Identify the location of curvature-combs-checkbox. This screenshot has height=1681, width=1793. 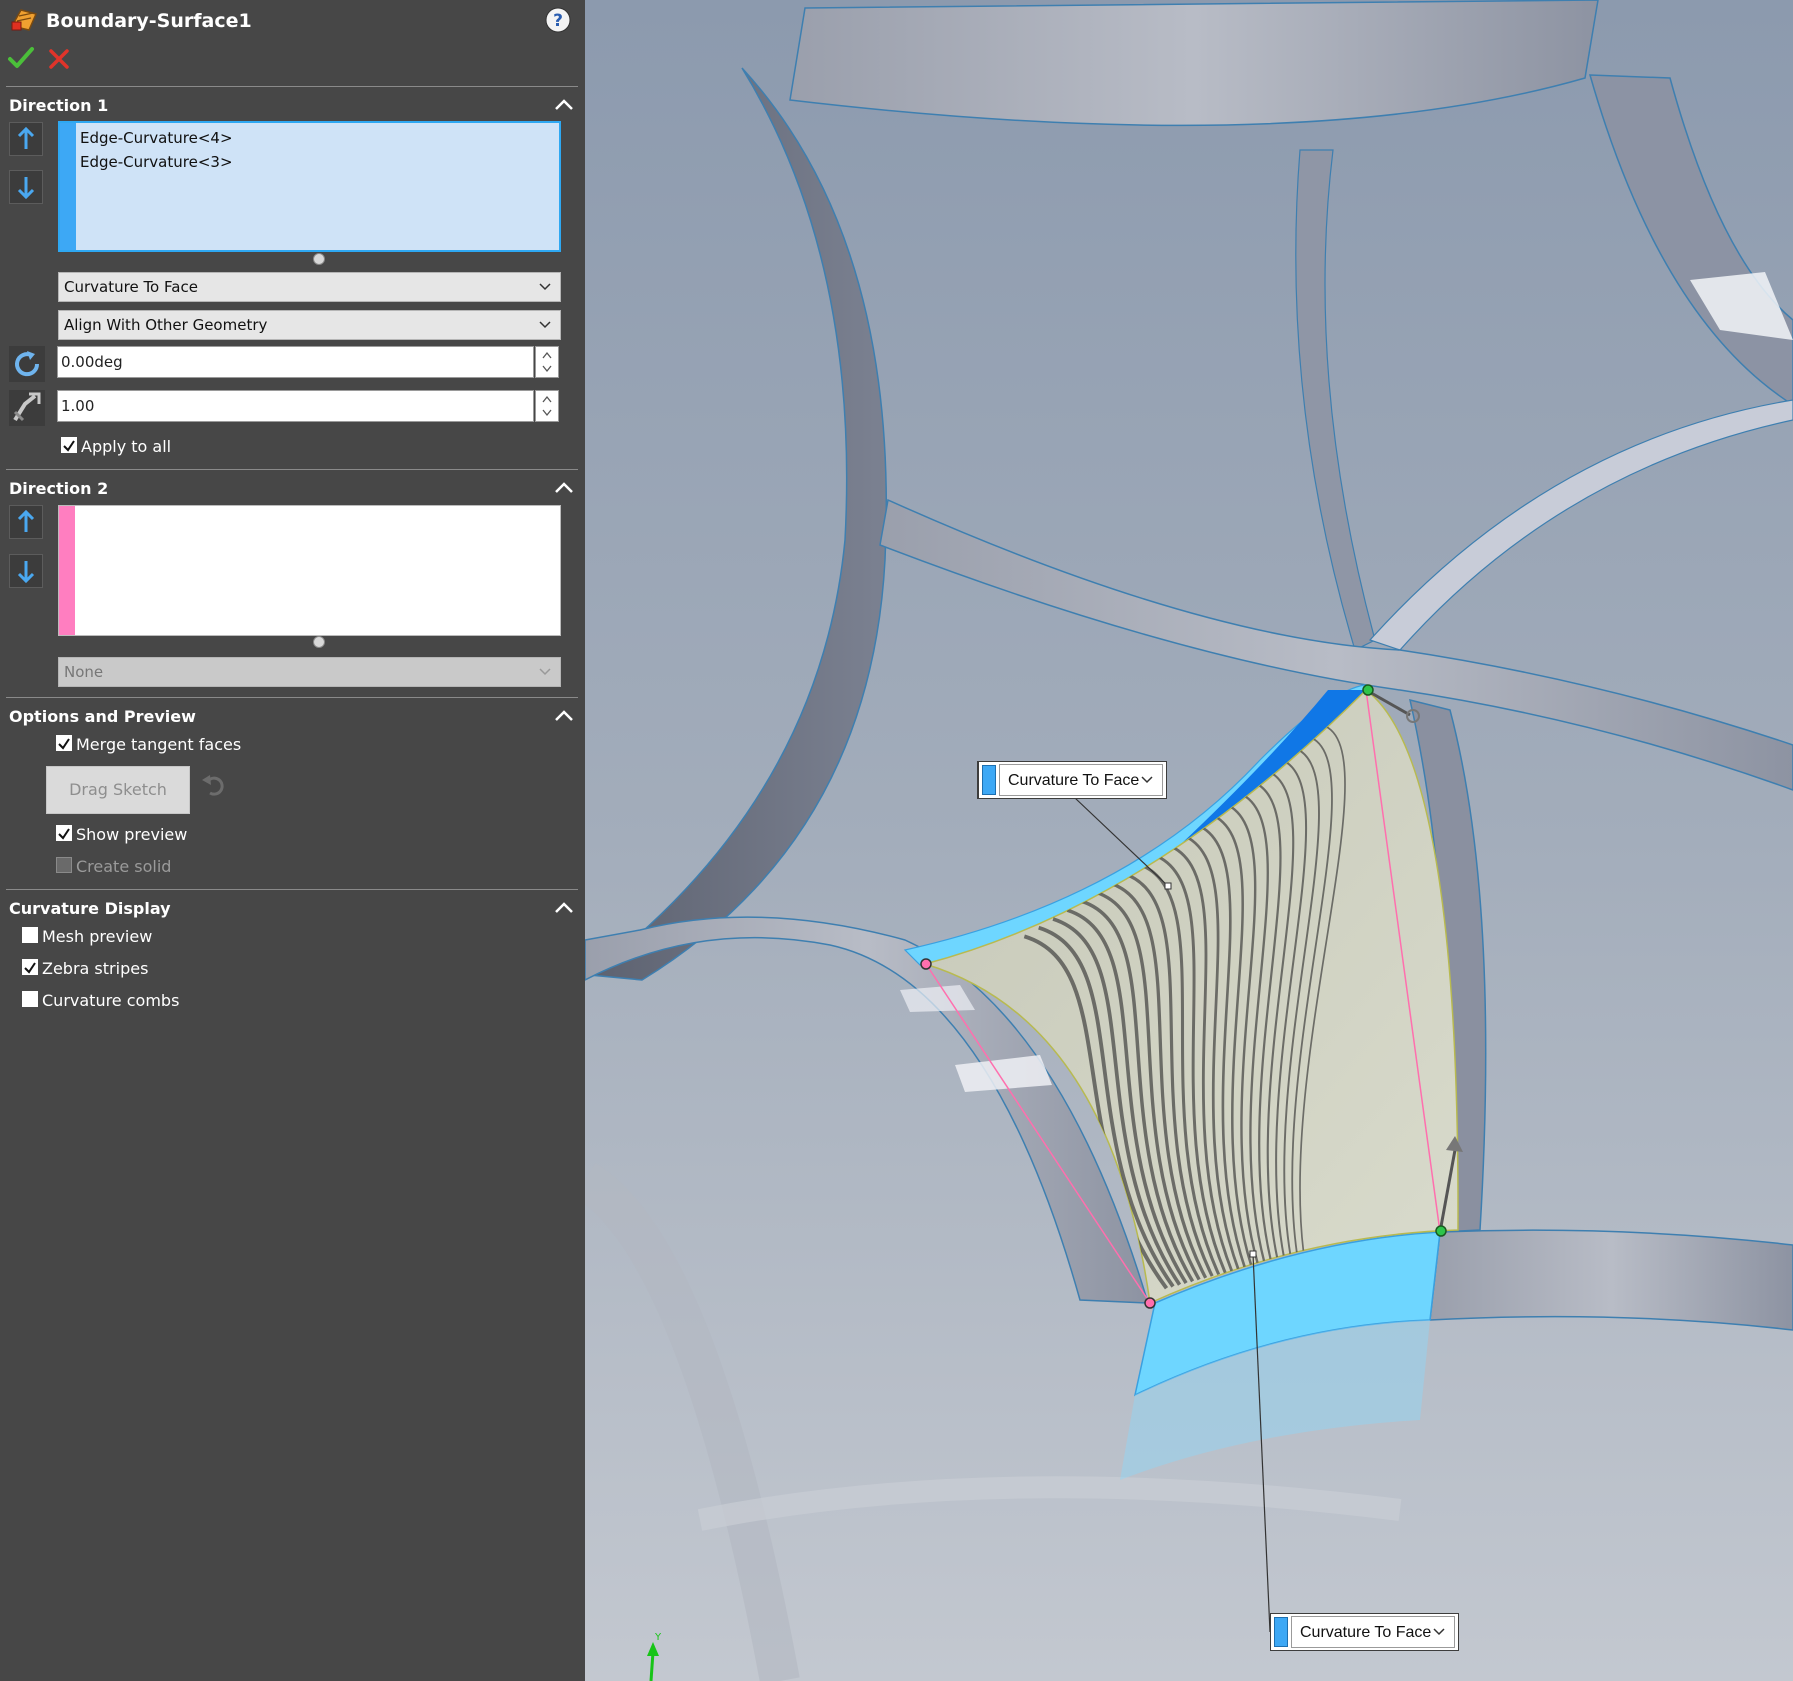
(30, 999).